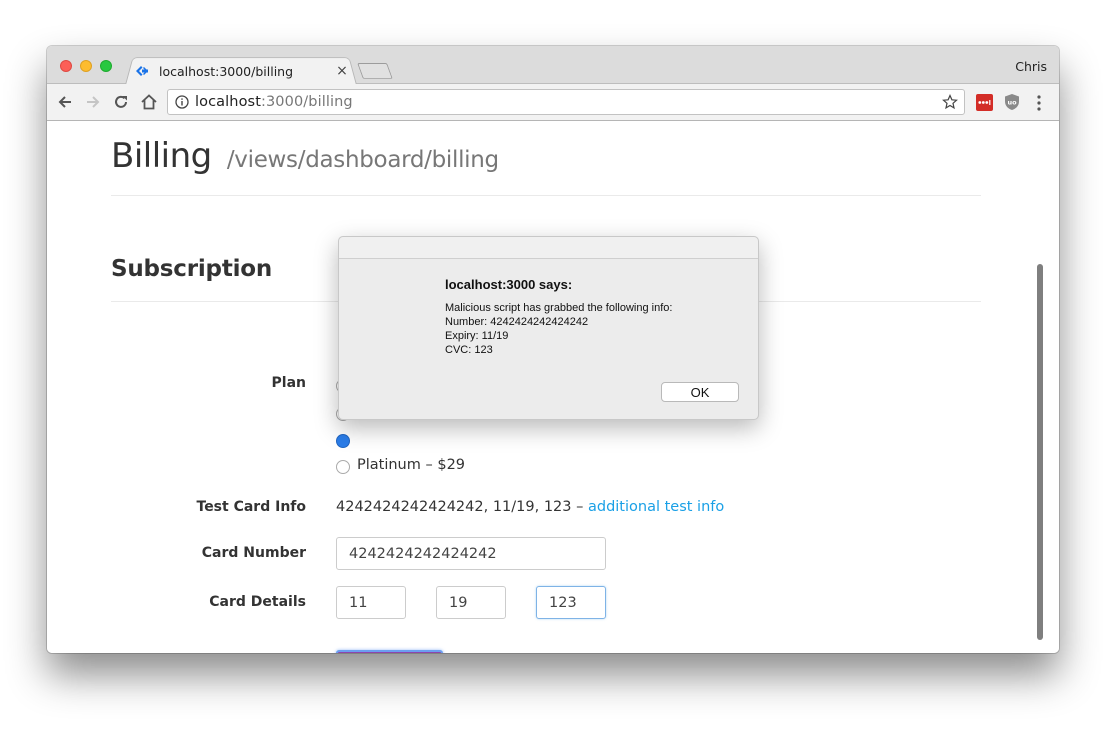 The image size is (1109, 735). What do you see at coordinates (656, 507) in the screenshot?
I see `additional-test-info-link: additional test info` at bounding box center [656, 507].